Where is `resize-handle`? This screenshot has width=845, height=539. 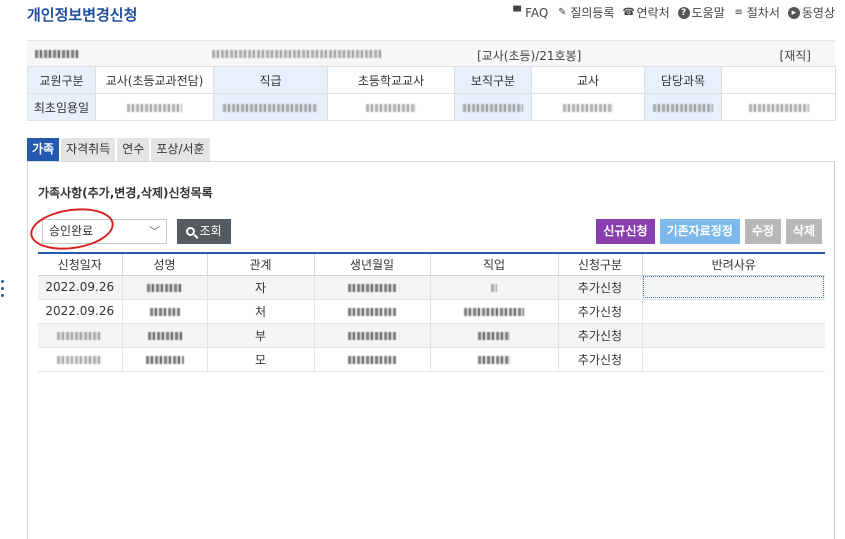 resize-handle is located at coordinates (3, 290).